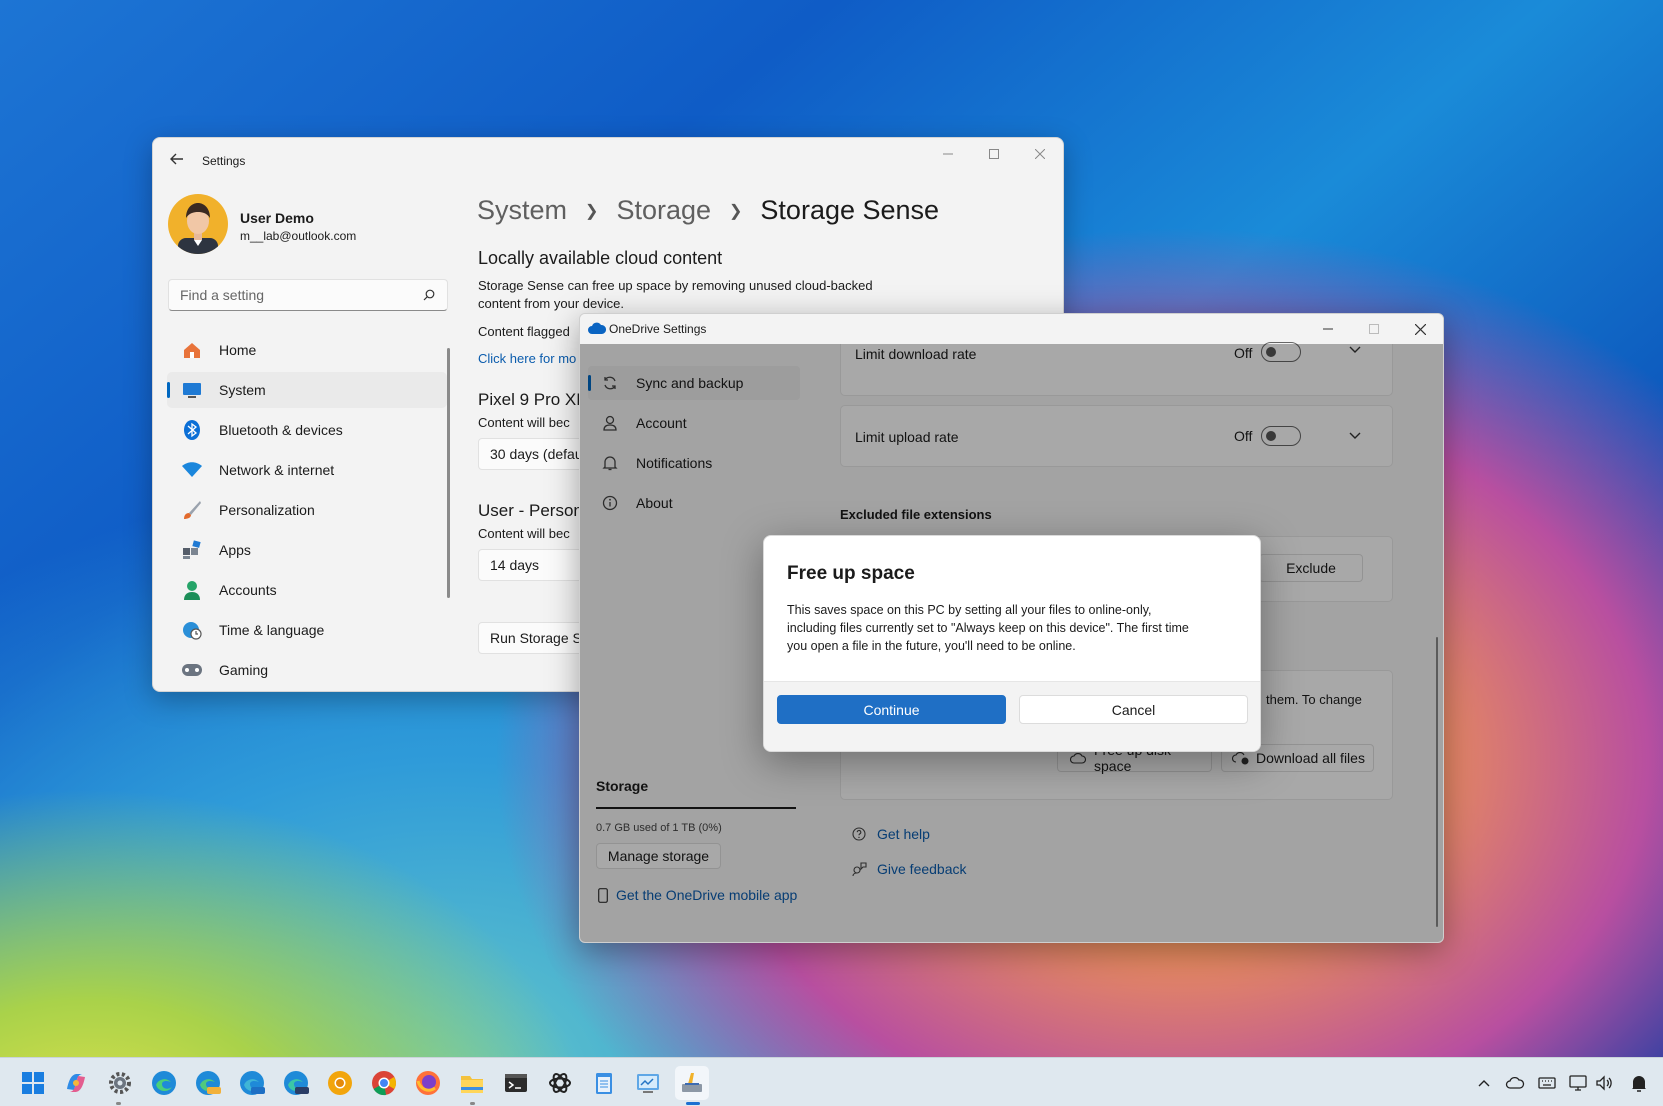  I want to click on page-title: Storage Sense, so click(850, 210).